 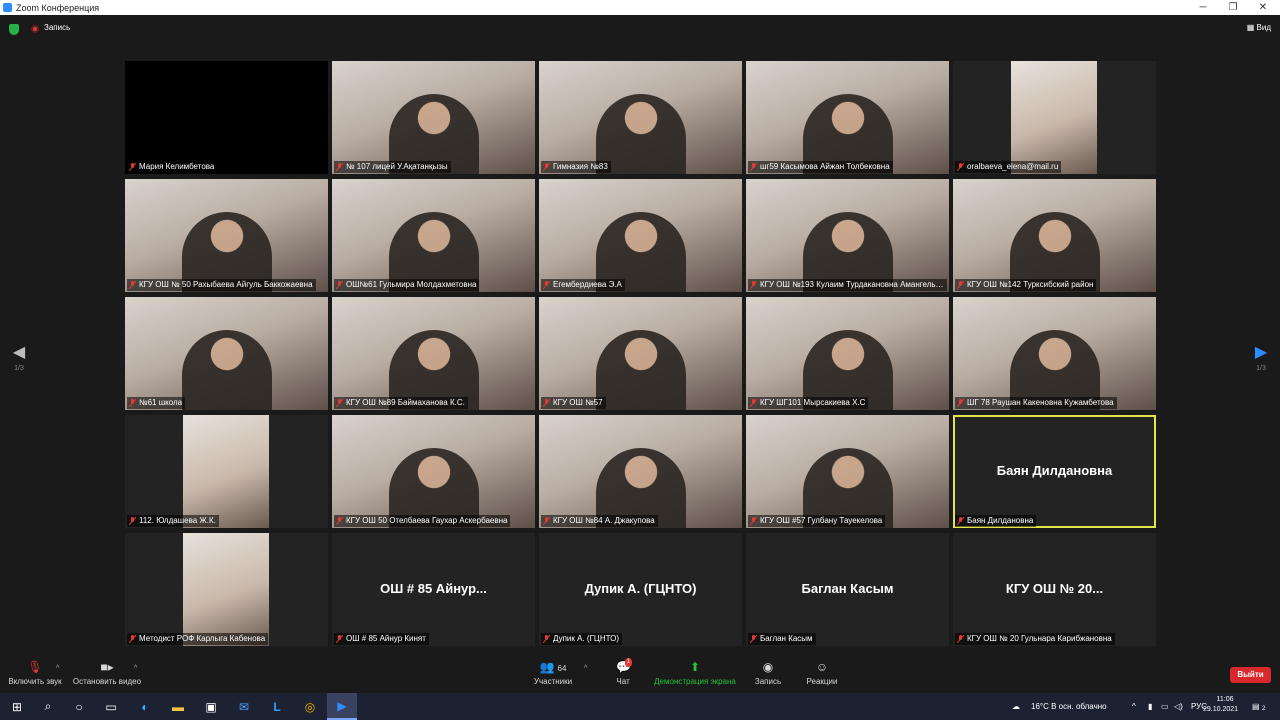 What do you see at coordinates (226, 353) in the screenshot?
I see `participant-tile: №61 школа` at bounding box center [226, 353].